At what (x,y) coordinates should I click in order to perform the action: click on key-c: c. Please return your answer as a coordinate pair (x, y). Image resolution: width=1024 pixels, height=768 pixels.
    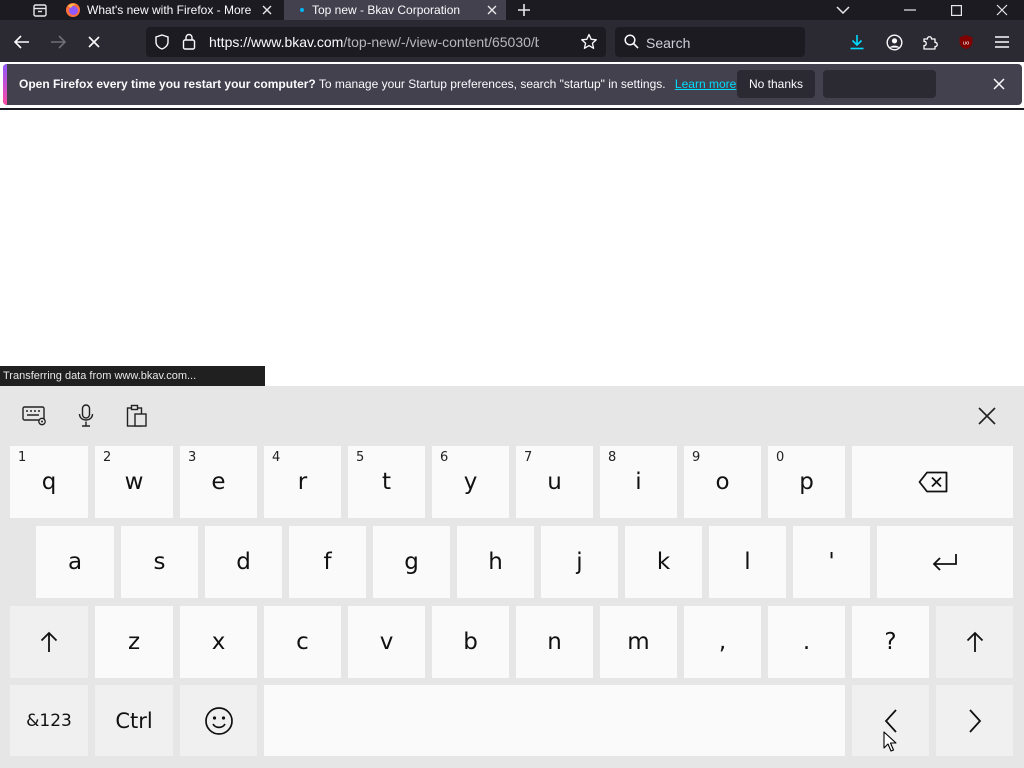
    Looking at the image, I should click on (302, 642).